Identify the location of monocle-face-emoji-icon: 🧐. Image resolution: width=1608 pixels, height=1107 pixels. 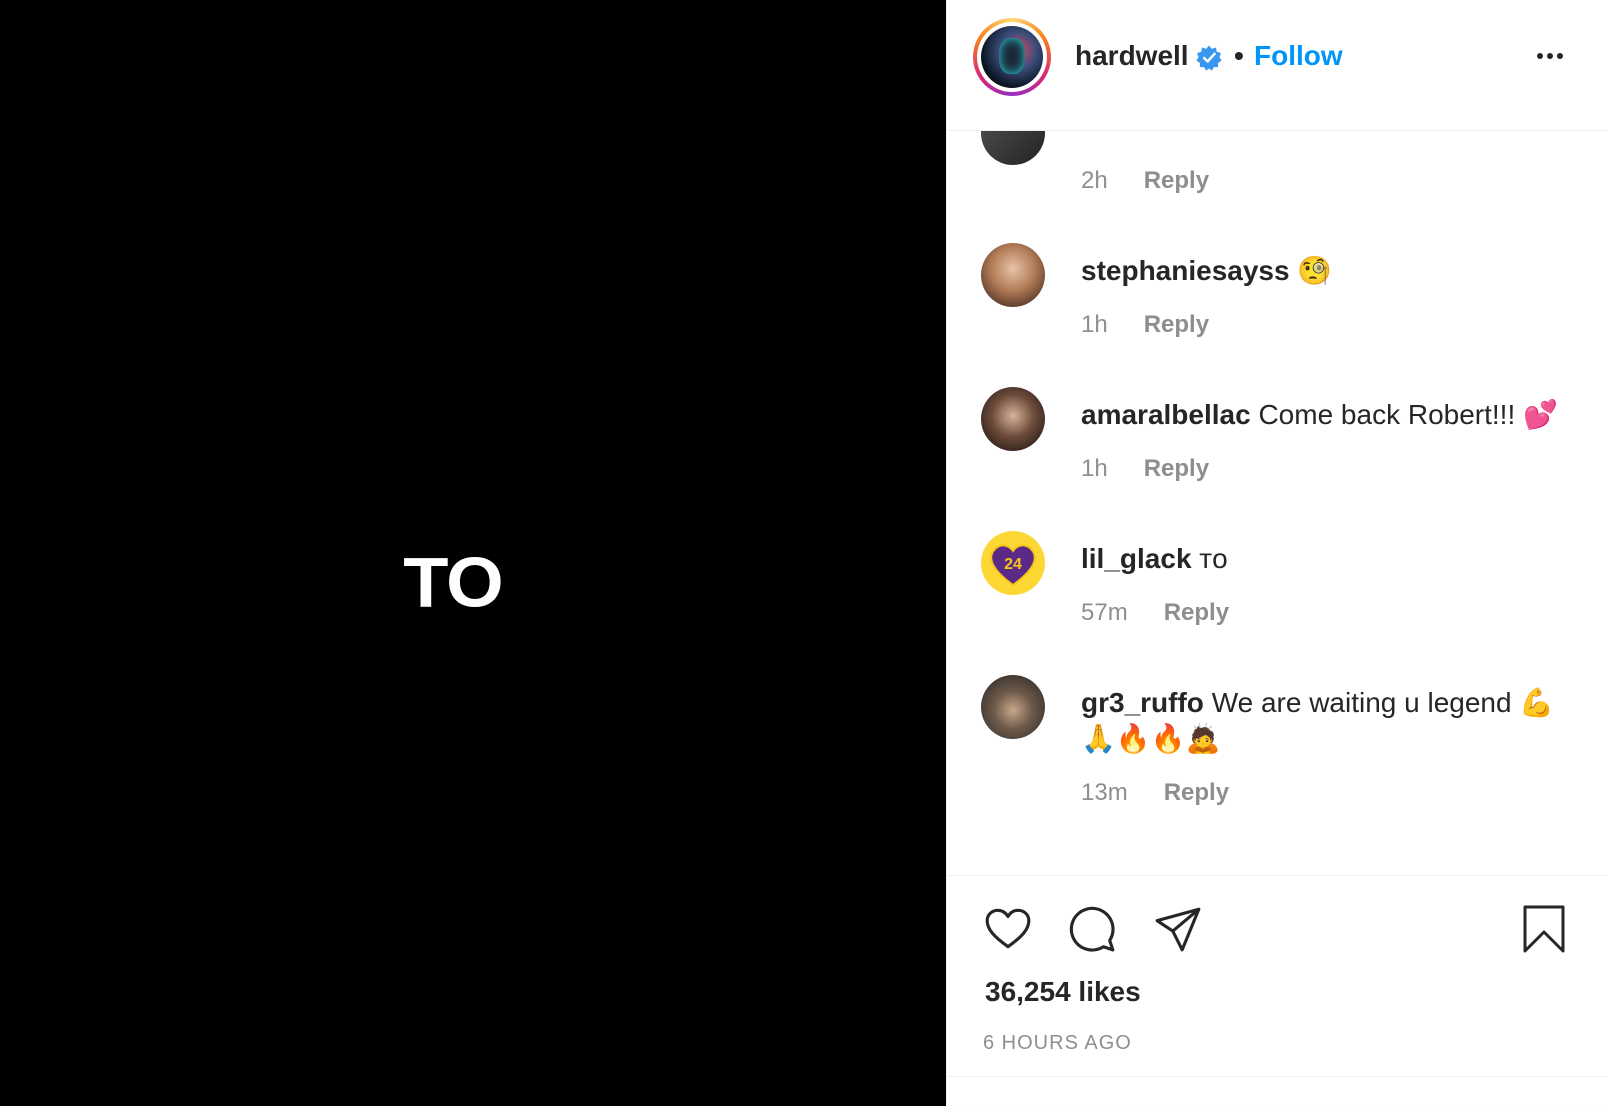
(1315, 270).